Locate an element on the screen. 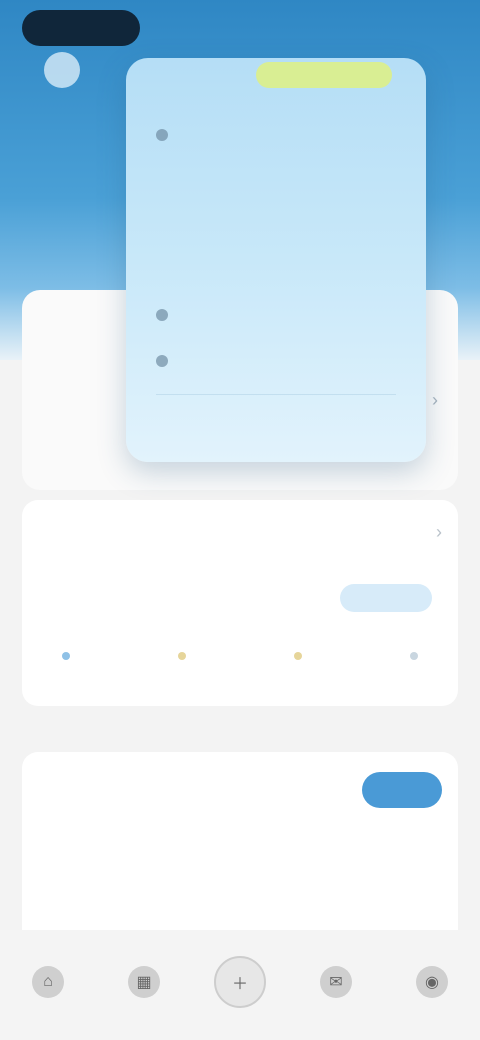 This screenshot has height=1040, width=480. bottom-tab-bar: ⌂ ▦ ＋ ✉ ◉ is located at coordinates (240, 985).